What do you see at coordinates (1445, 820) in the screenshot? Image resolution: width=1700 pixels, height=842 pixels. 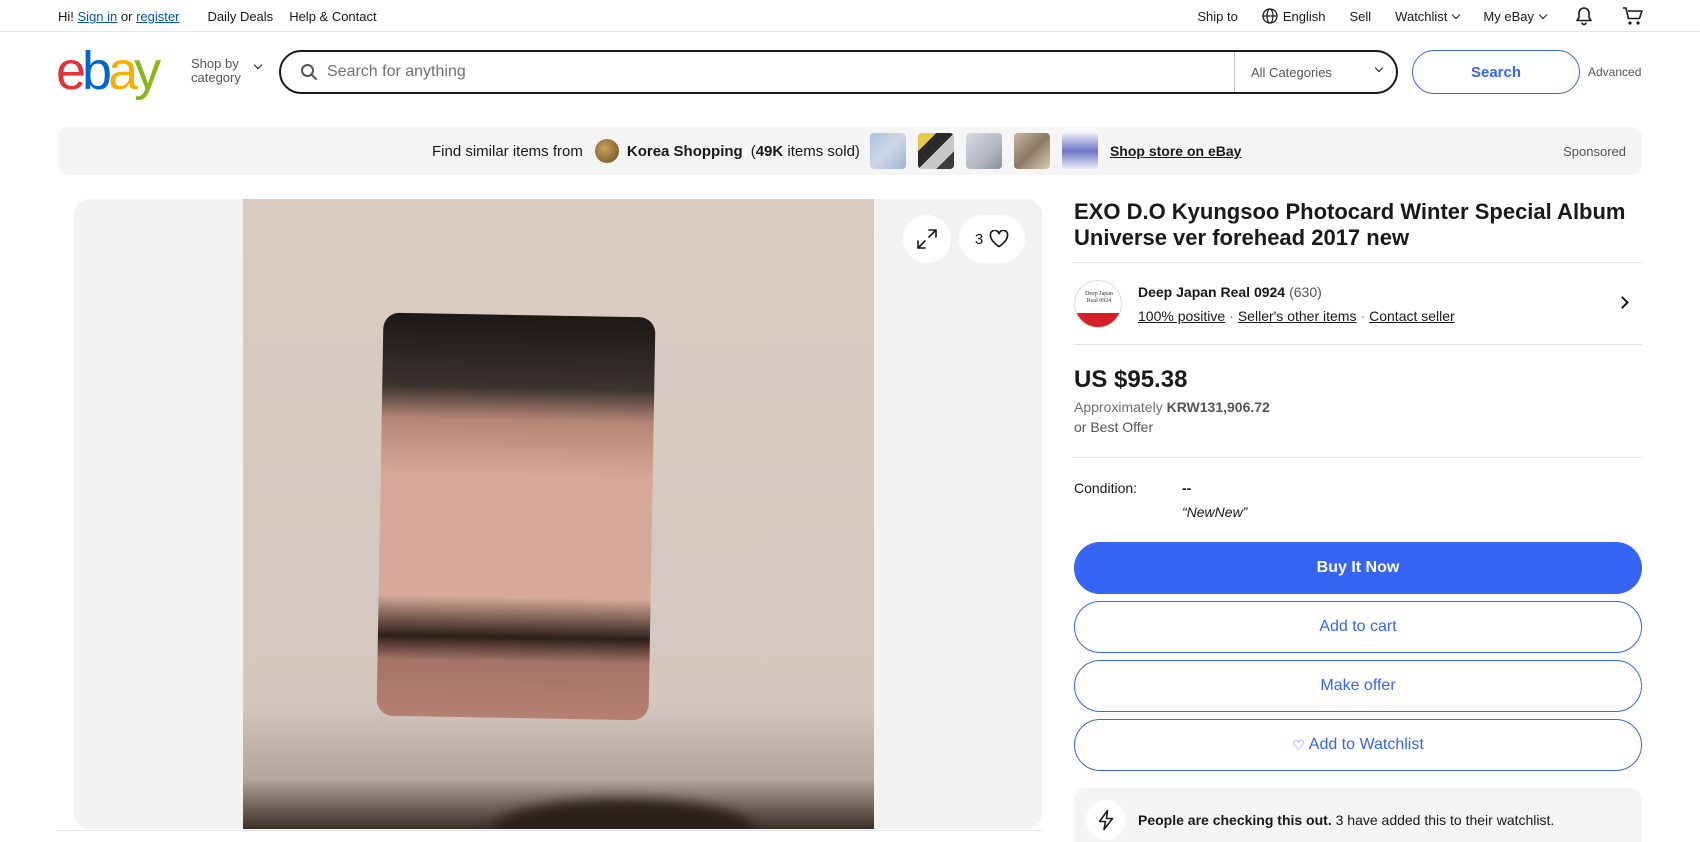 I see `watch-notice-rest: 3 have added this to their watchlist.` at bounding box center [1445, 820].